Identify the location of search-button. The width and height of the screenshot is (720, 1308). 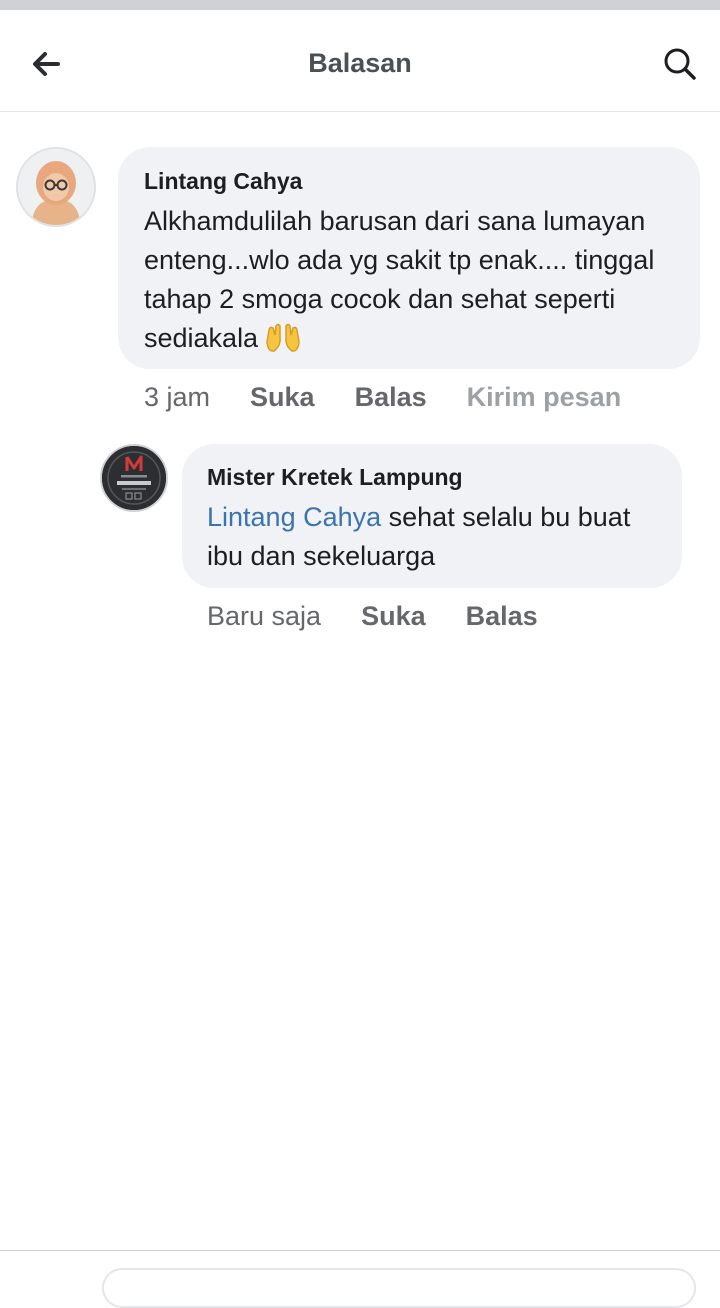
(680, 64).